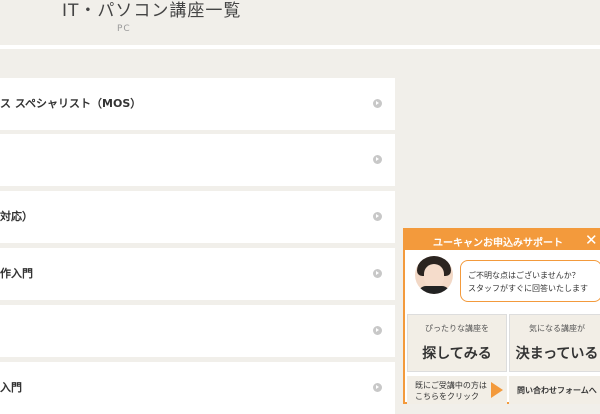  I want to click on arrow-right-icon, so click(497, 390).